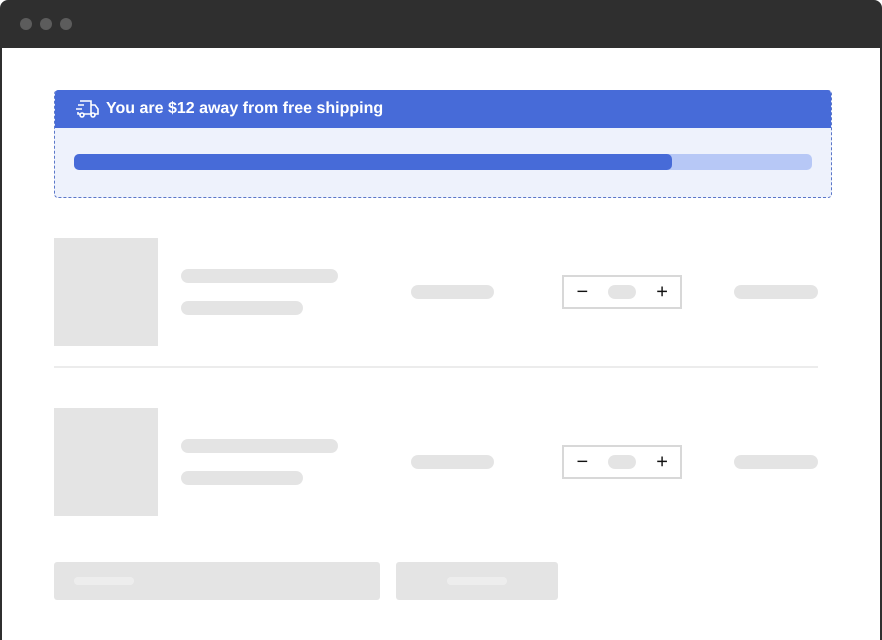  I want to click on truck-icon, so click(87, 109).